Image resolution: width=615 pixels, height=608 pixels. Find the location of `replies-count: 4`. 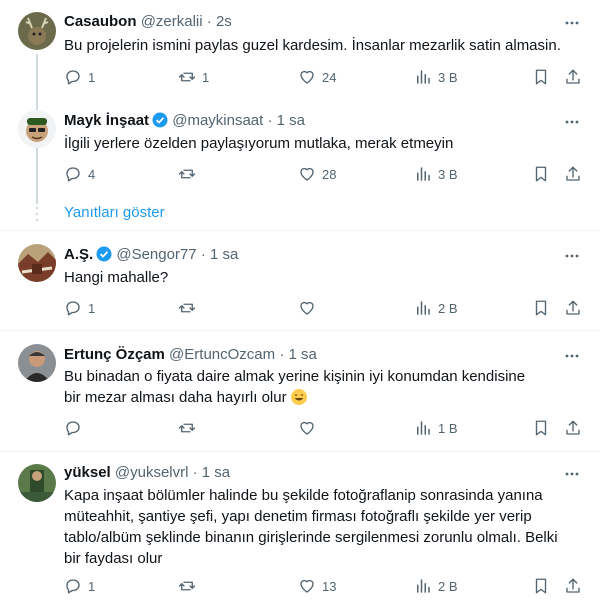

replies-count: 4 is located at coordinates (92, 174).